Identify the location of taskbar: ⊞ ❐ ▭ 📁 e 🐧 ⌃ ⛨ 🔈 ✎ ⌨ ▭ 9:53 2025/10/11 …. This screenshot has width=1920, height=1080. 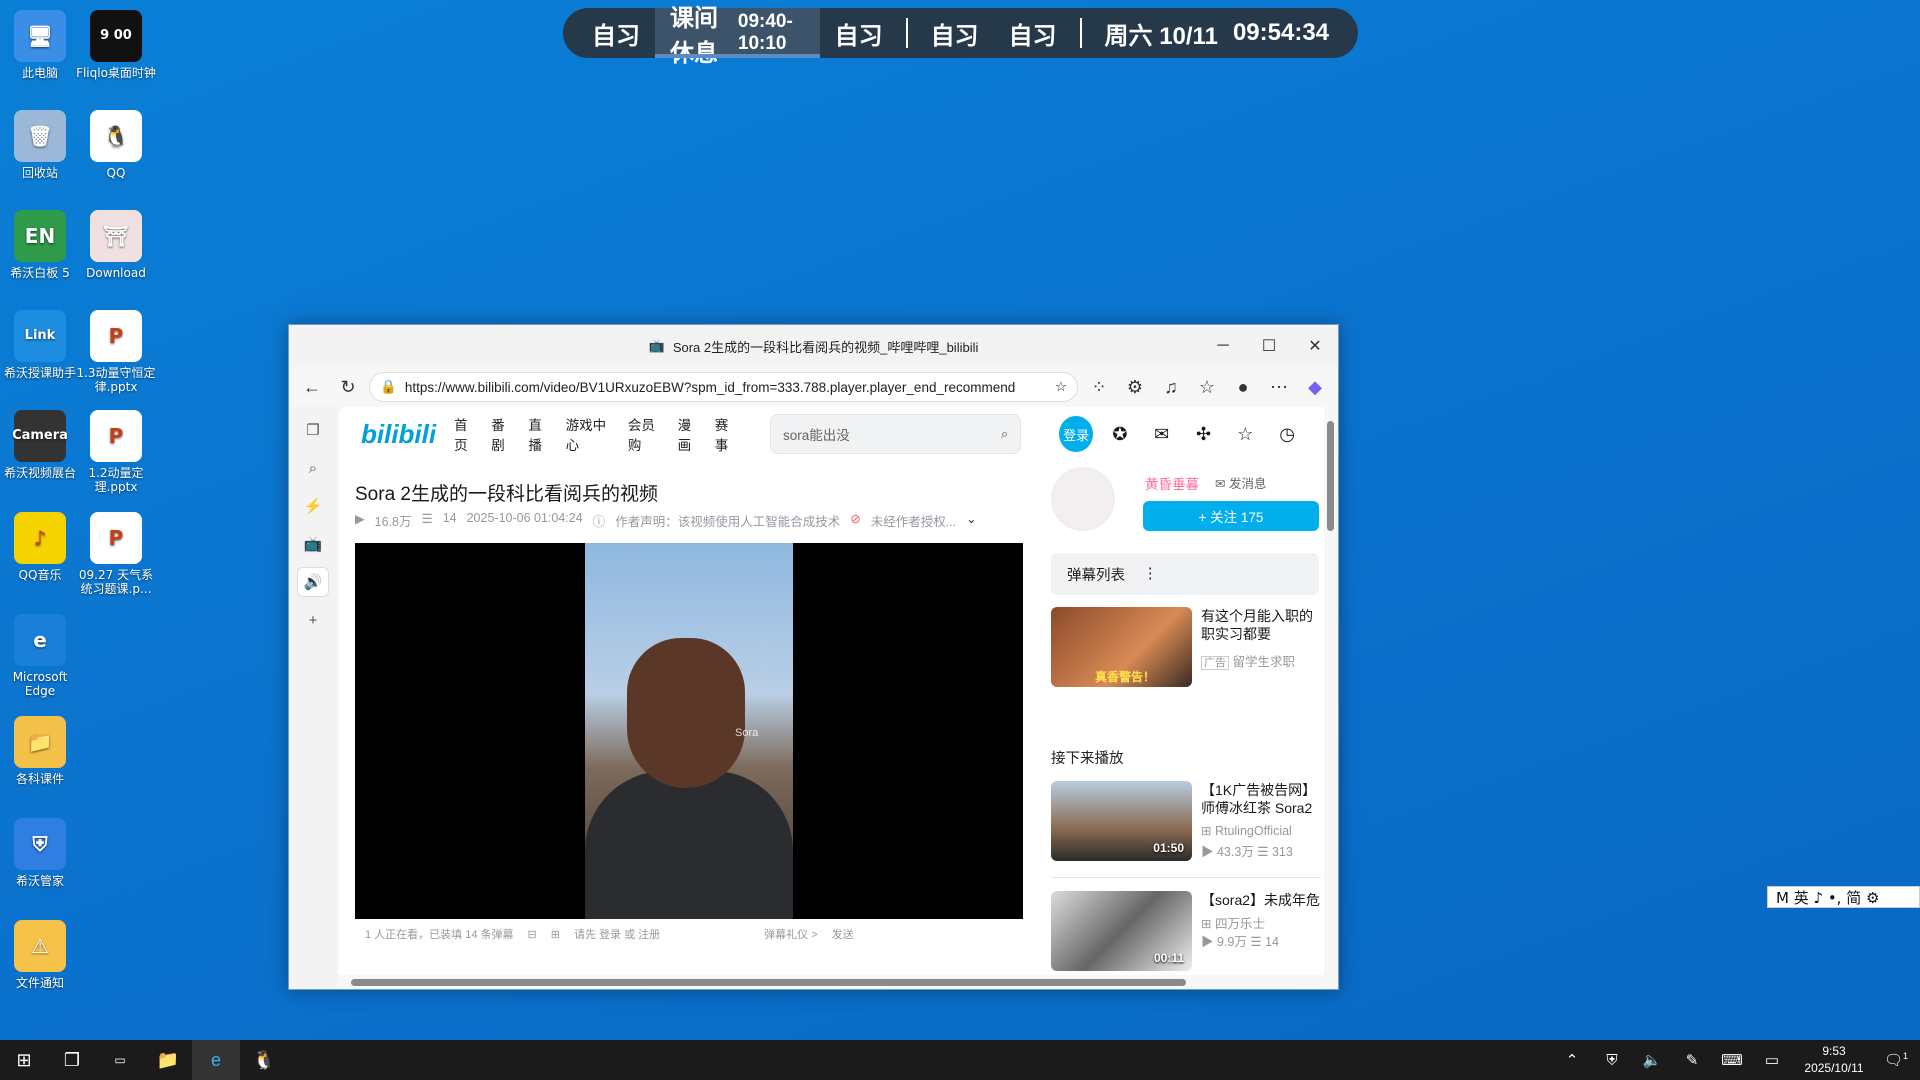
(960, 1060).